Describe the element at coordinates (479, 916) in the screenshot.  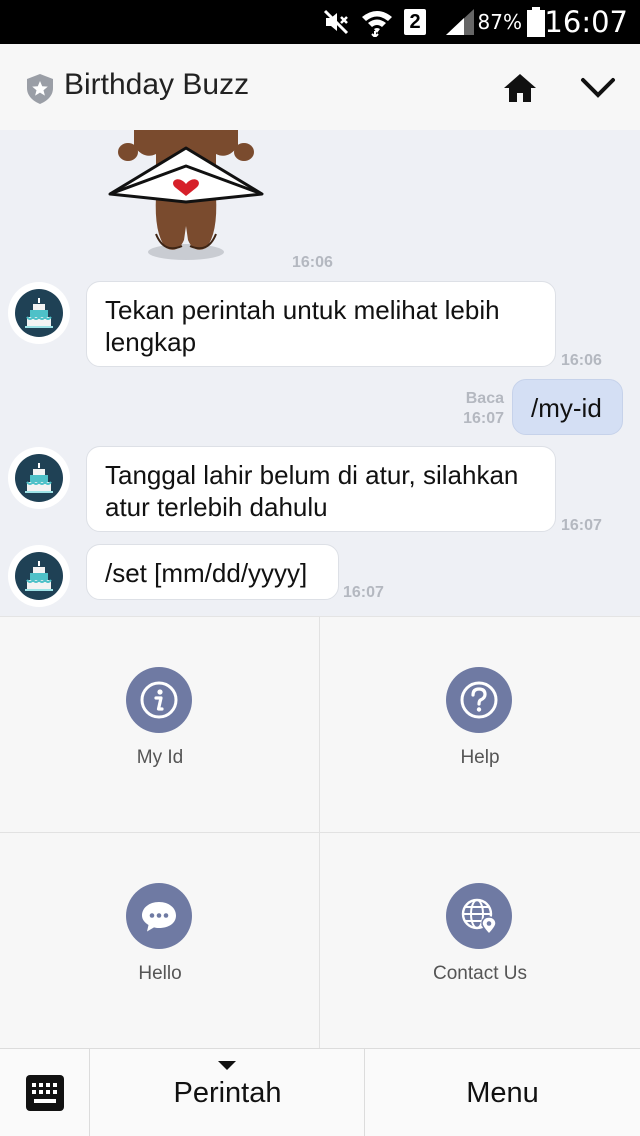
I see `globe-pin-icon` at that location.